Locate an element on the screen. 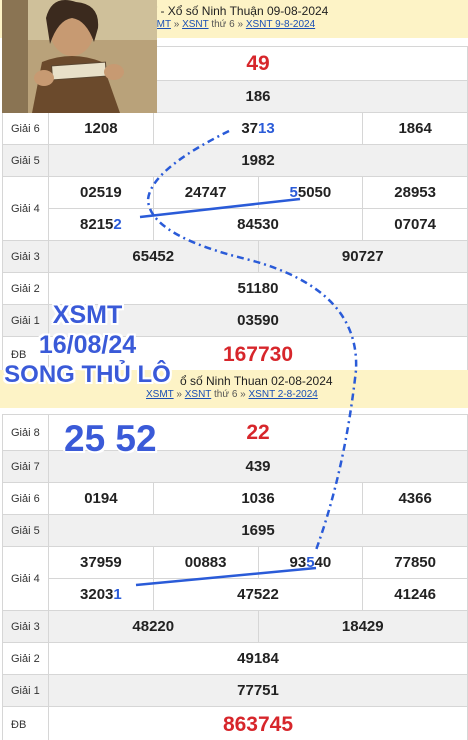 Image resolution: width=468 pixels, height=740 pixels. g4-value-3: 55050 is located at coordinates (310, 192).